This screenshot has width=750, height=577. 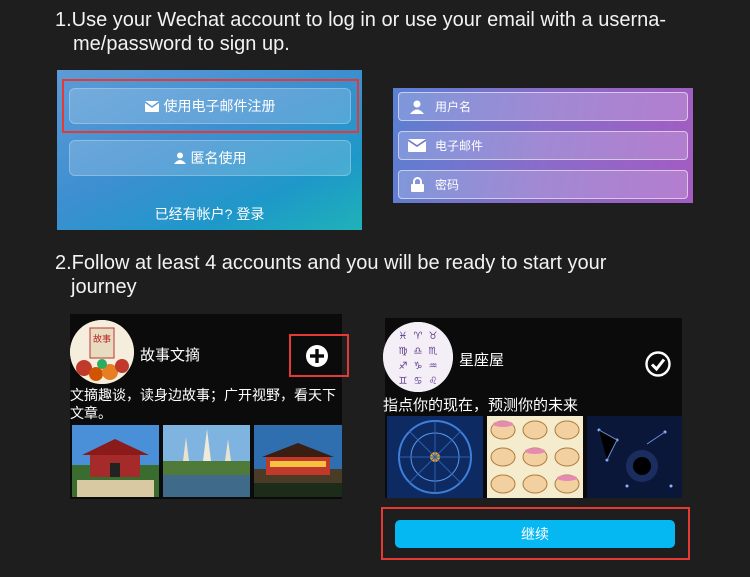 What do you see at coordinates (535, 457) in the screenshot?
I see `zodiac-faces-image` at bounding box center [535, 457].